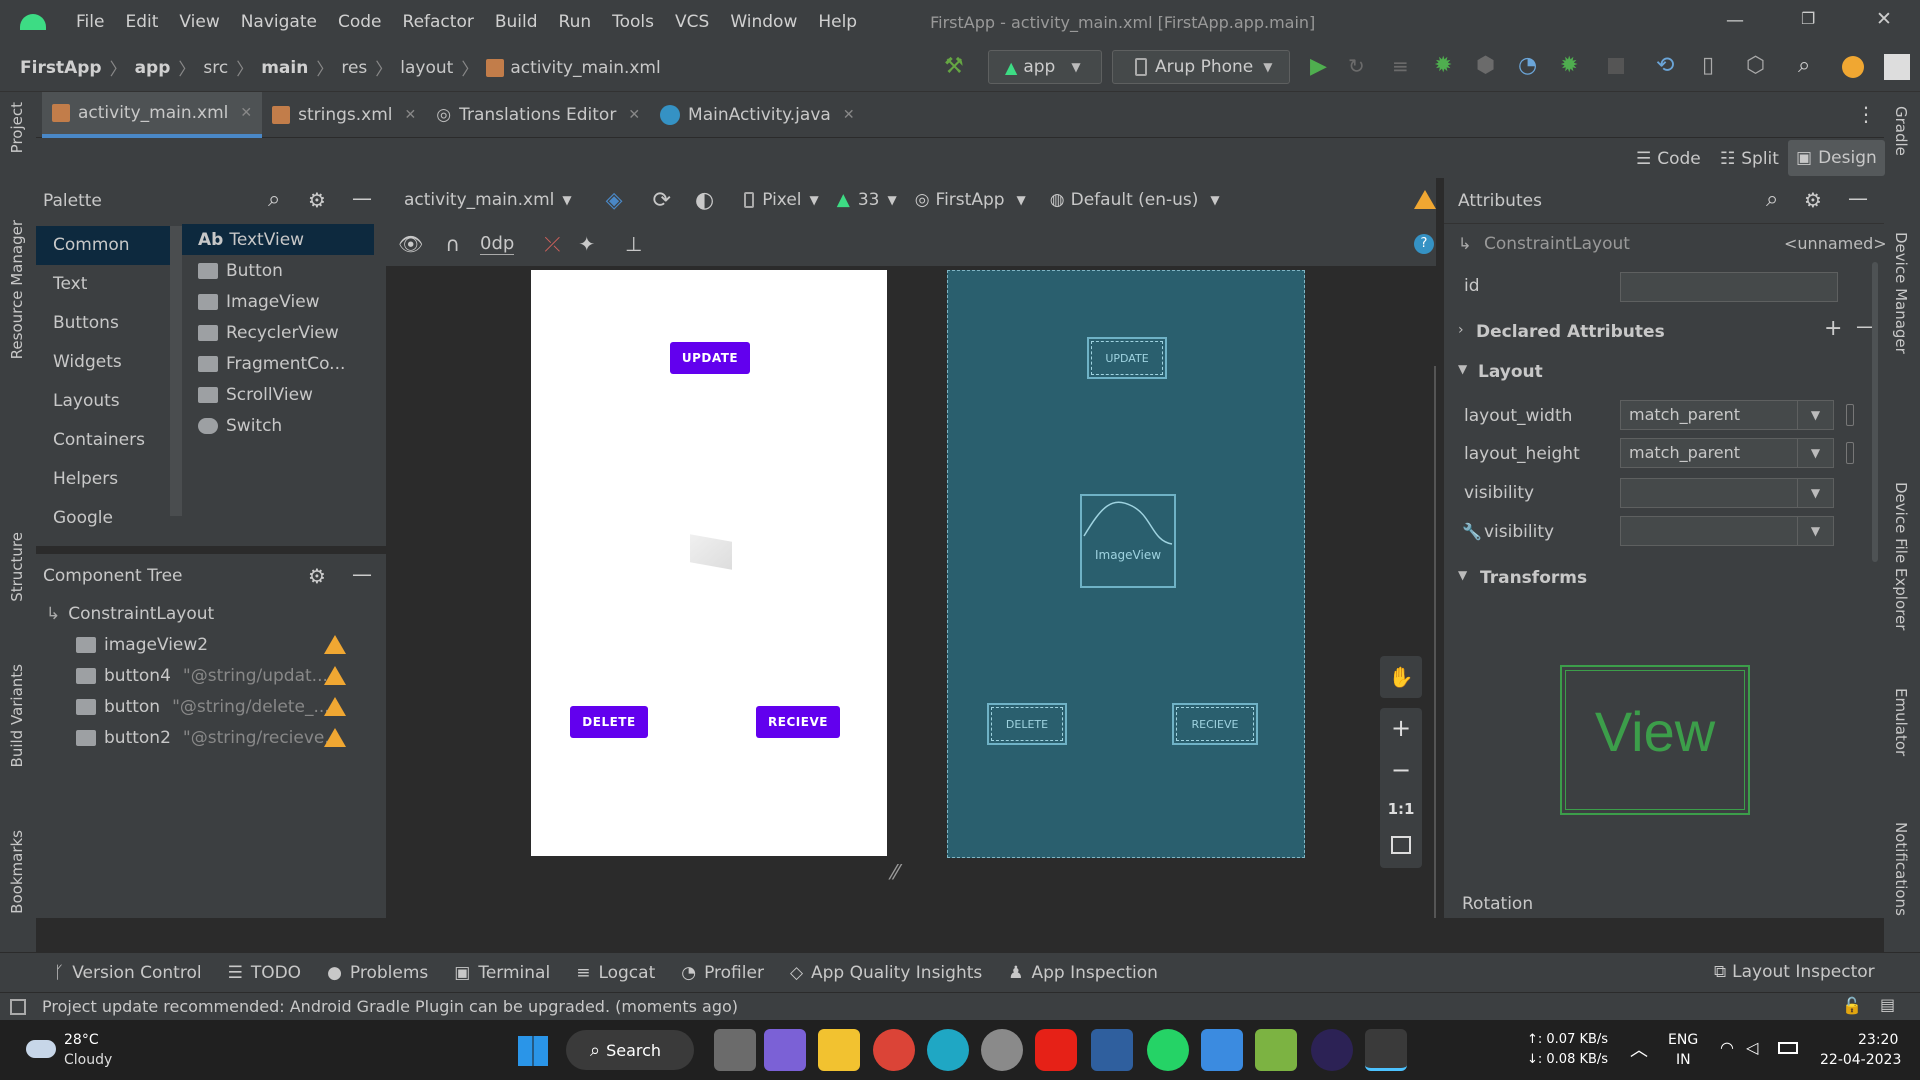  What do you see at coordinates (735, 1050) in the screenshot?
I see `task-view-icon` at bounding box center [735, 1050].